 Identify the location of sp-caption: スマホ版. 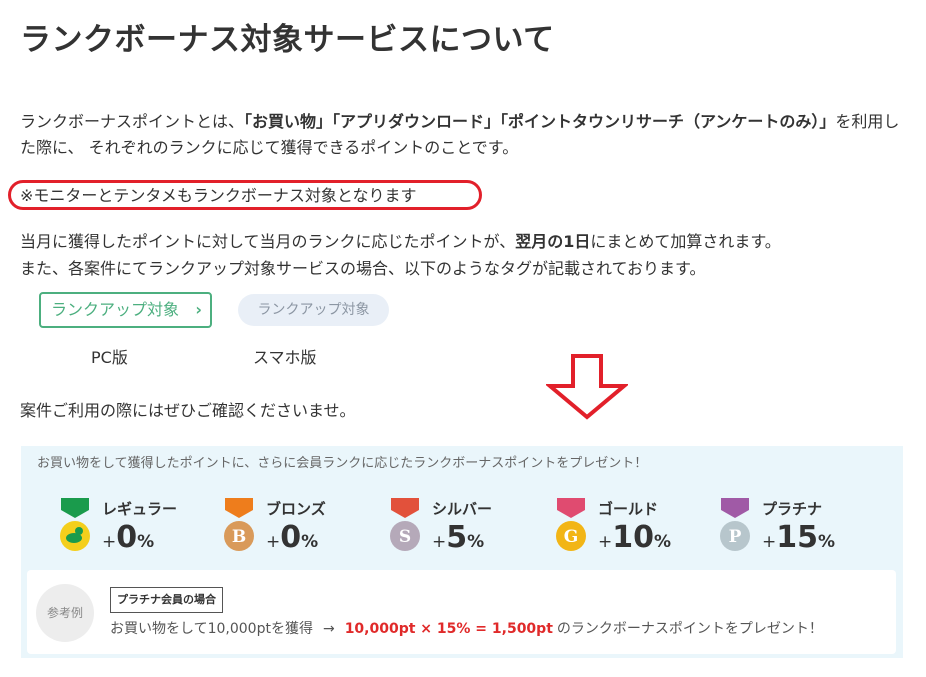
(285, 357).